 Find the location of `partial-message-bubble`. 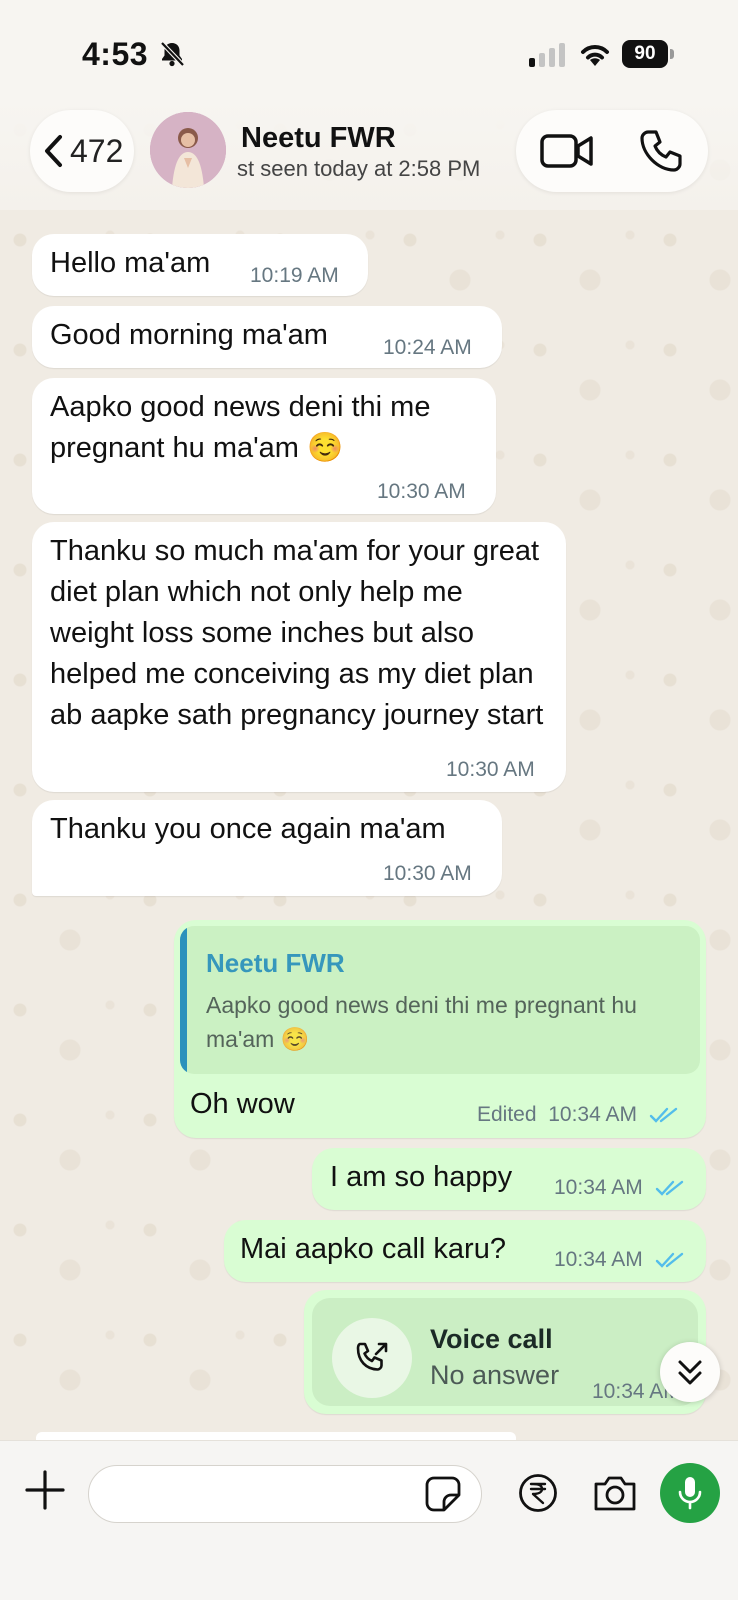

partial-message-bubble is located at coordinates (276, 1436).